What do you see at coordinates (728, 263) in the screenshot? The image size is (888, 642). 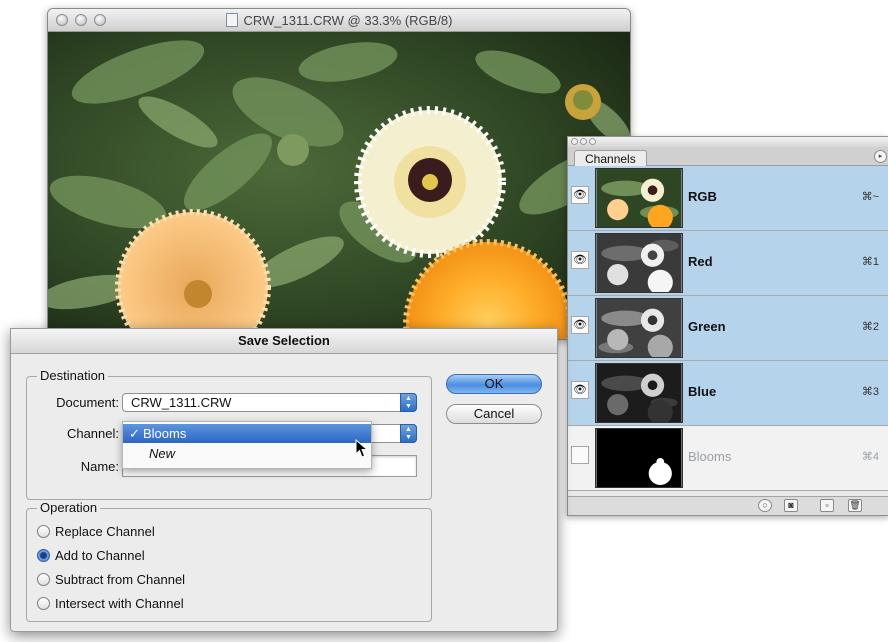 I see `channel-row-red: 👁 Red ⌘1` at bounding box center [728, 263].